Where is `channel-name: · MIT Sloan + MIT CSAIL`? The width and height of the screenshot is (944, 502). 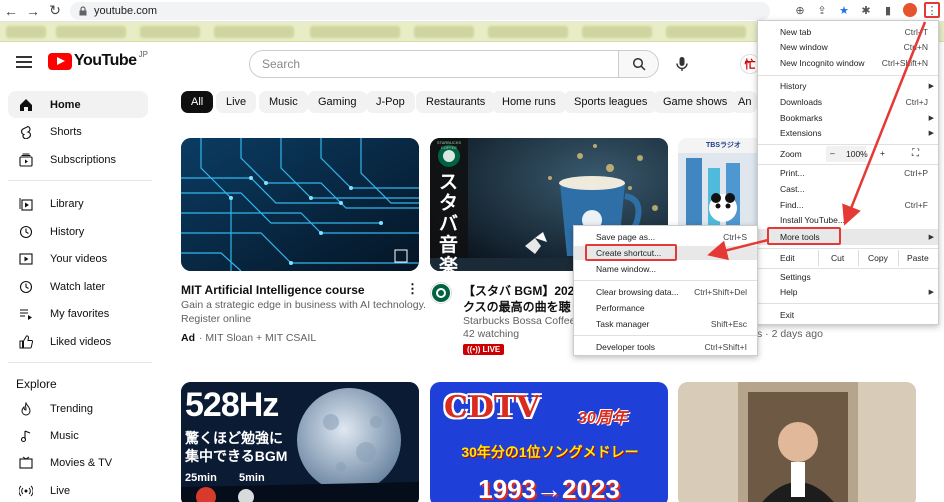
channel-name: · MIT Sloan + MIT CSAIL is located at coordinates (257, 338).